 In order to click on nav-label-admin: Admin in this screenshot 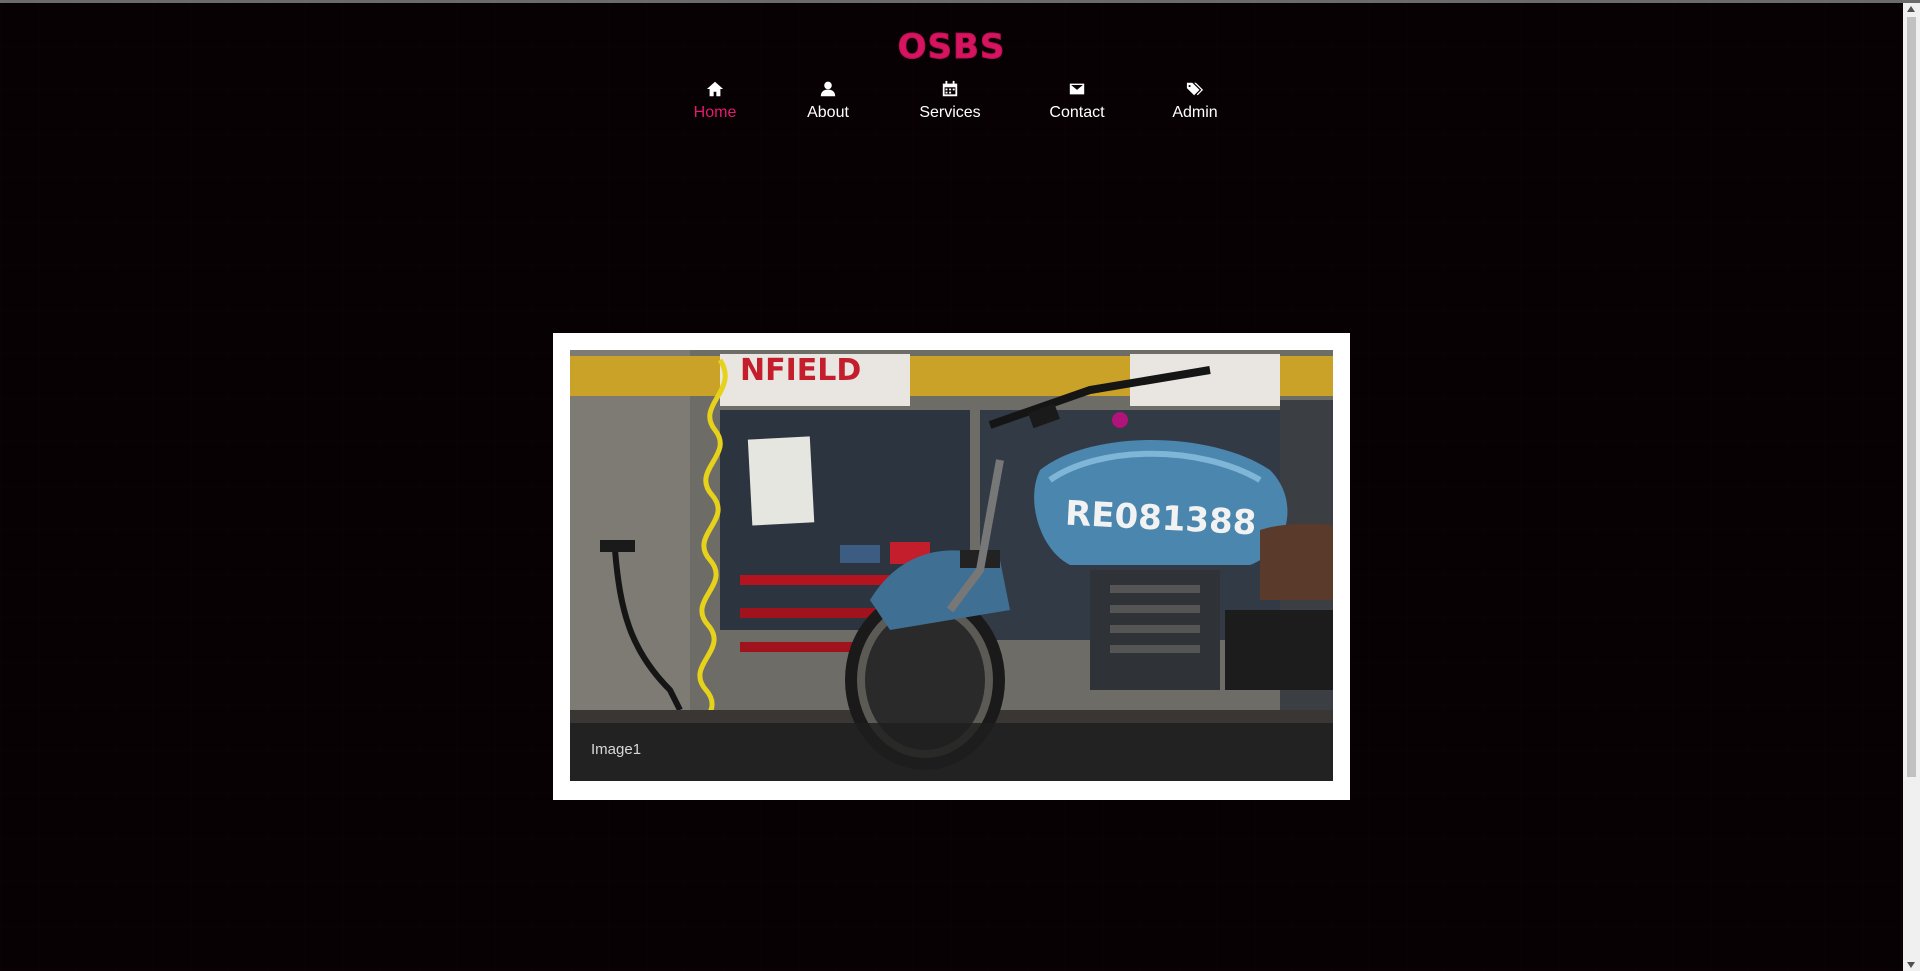, I will do `click(1195, 112)`.